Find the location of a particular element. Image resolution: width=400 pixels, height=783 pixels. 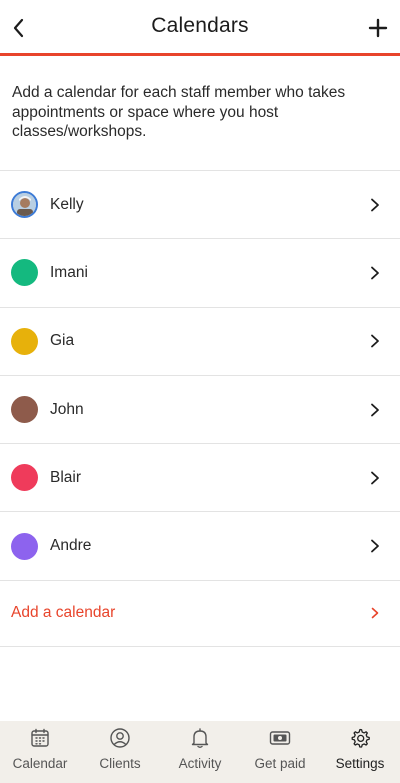

tab-get-paid: Get paid is located at coordinates (280, 752).